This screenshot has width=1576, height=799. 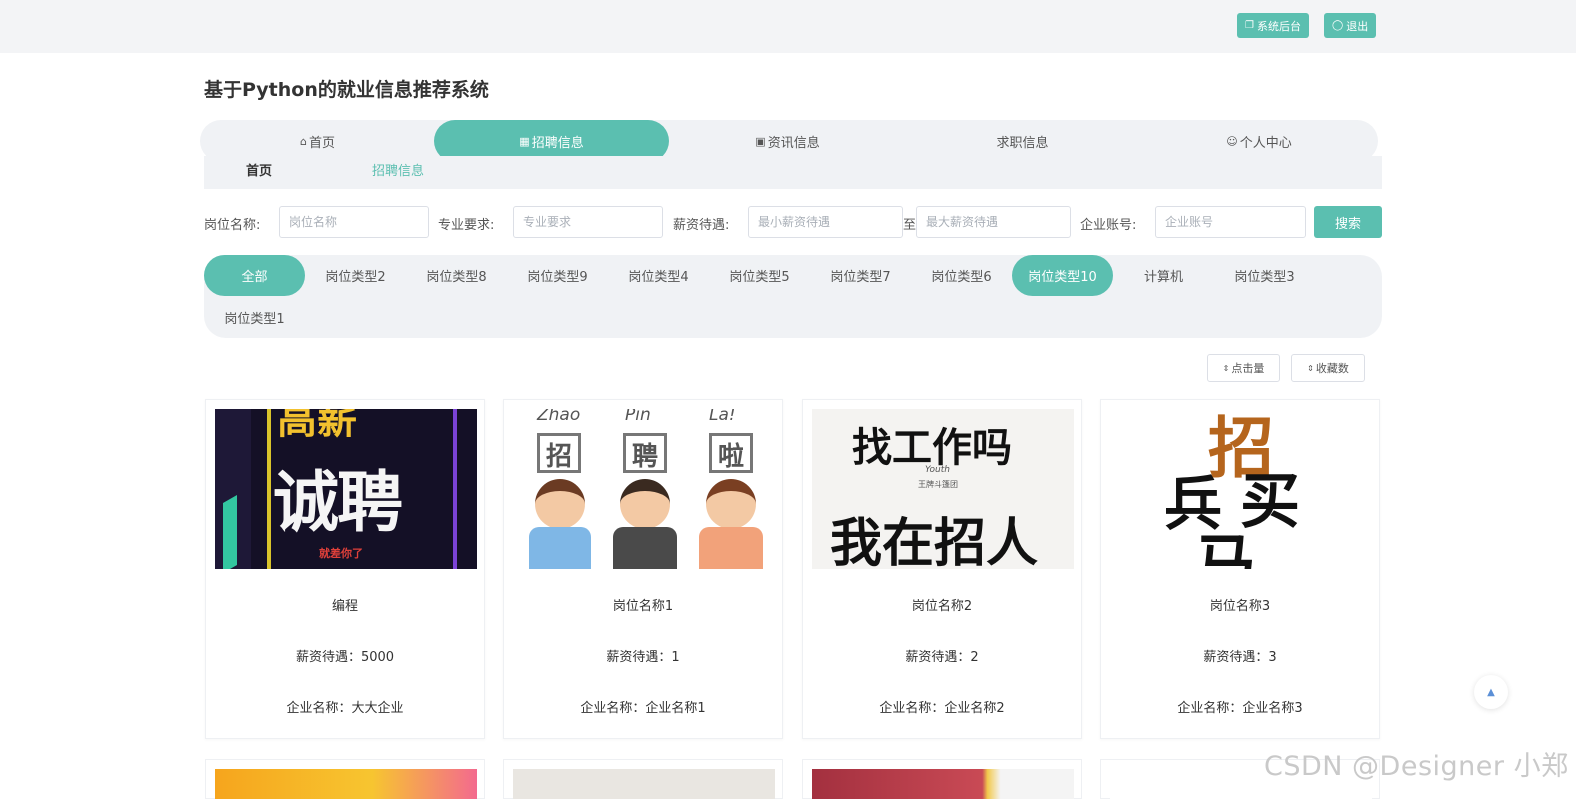 What do you see at coordinates (658, 275) in the screenshot?
I see `category-item: 岗位类型4` at bounding box center [658, 275].